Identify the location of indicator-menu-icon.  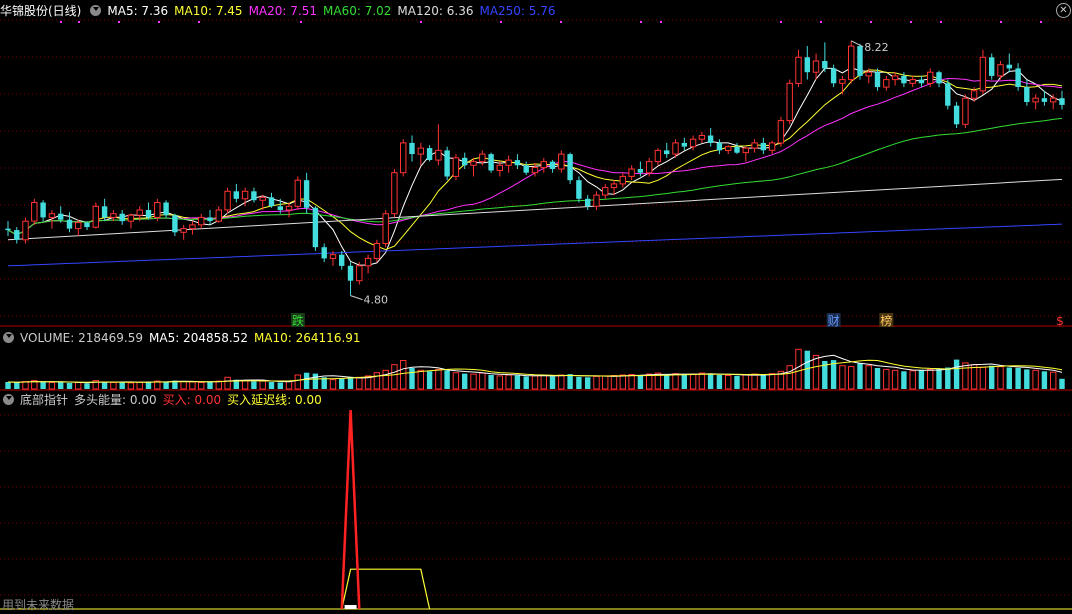
(8, 399).